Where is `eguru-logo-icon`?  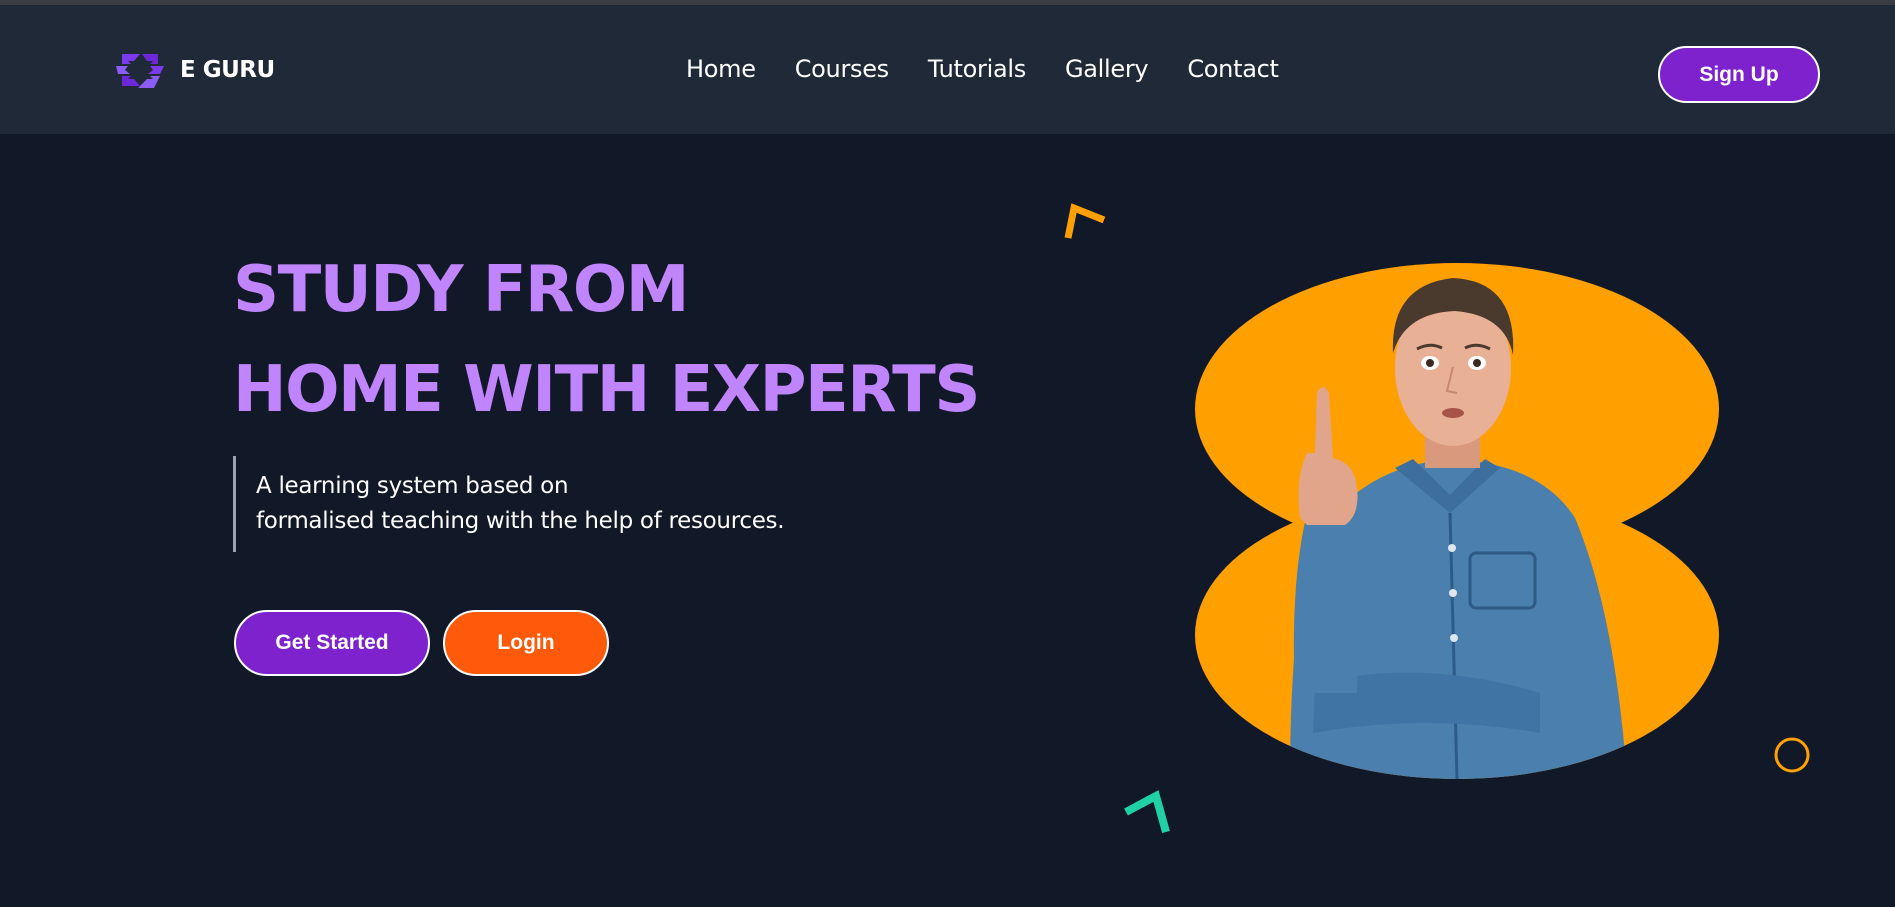 eguru-logo-icon is located at coordinates (140, 71).